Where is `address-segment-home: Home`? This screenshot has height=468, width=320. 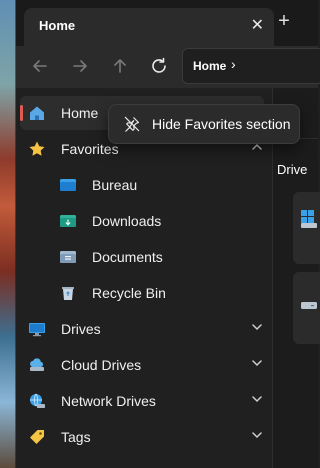
address-segment-home: Home is located at coordinates (209, 66).